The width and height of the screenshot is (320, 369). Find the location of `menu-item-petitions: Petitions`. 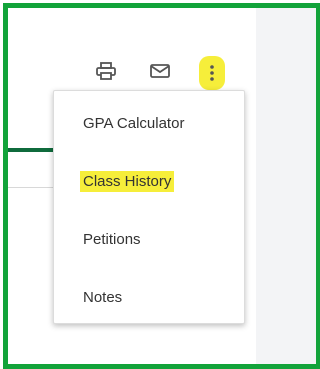

menu-item-petitions: Petitions is located at coordinates (149, 239).